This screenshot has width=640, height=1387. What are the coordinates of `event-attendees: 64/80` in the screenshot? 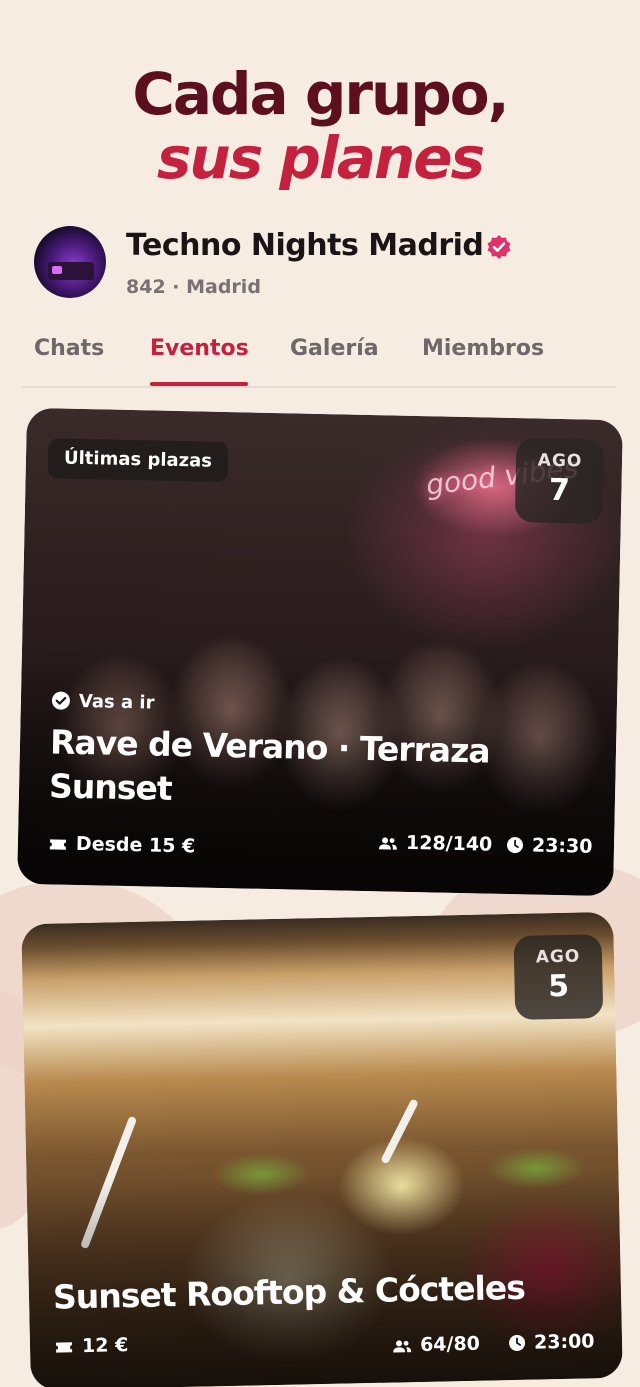 It's located at (436, 1345).